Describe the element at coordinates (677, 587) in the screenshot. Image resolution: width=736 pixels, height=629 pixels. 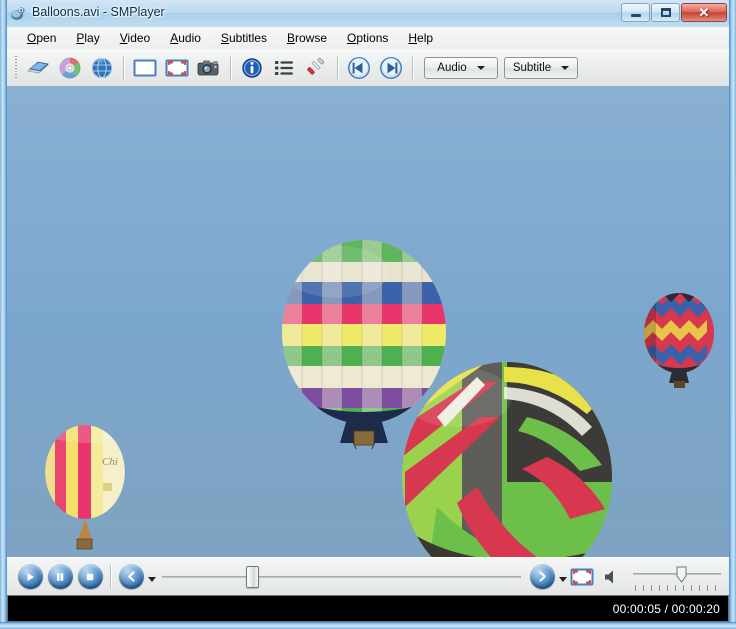
I see `volume-ticks` at that location.